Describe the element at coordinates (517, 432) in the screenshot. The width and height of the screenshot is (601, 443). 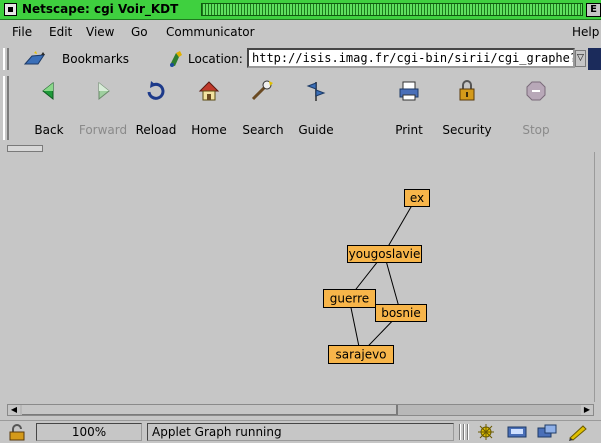
I see `mail-component-icon` at that location.